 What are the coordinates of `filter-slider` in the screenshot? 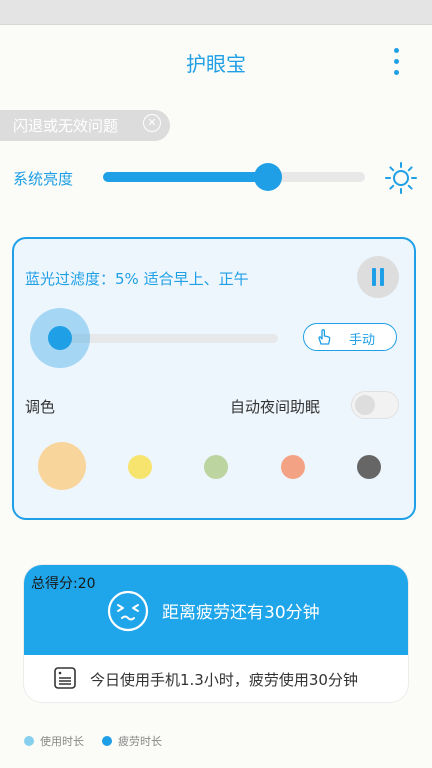 It's located at (170, 338).